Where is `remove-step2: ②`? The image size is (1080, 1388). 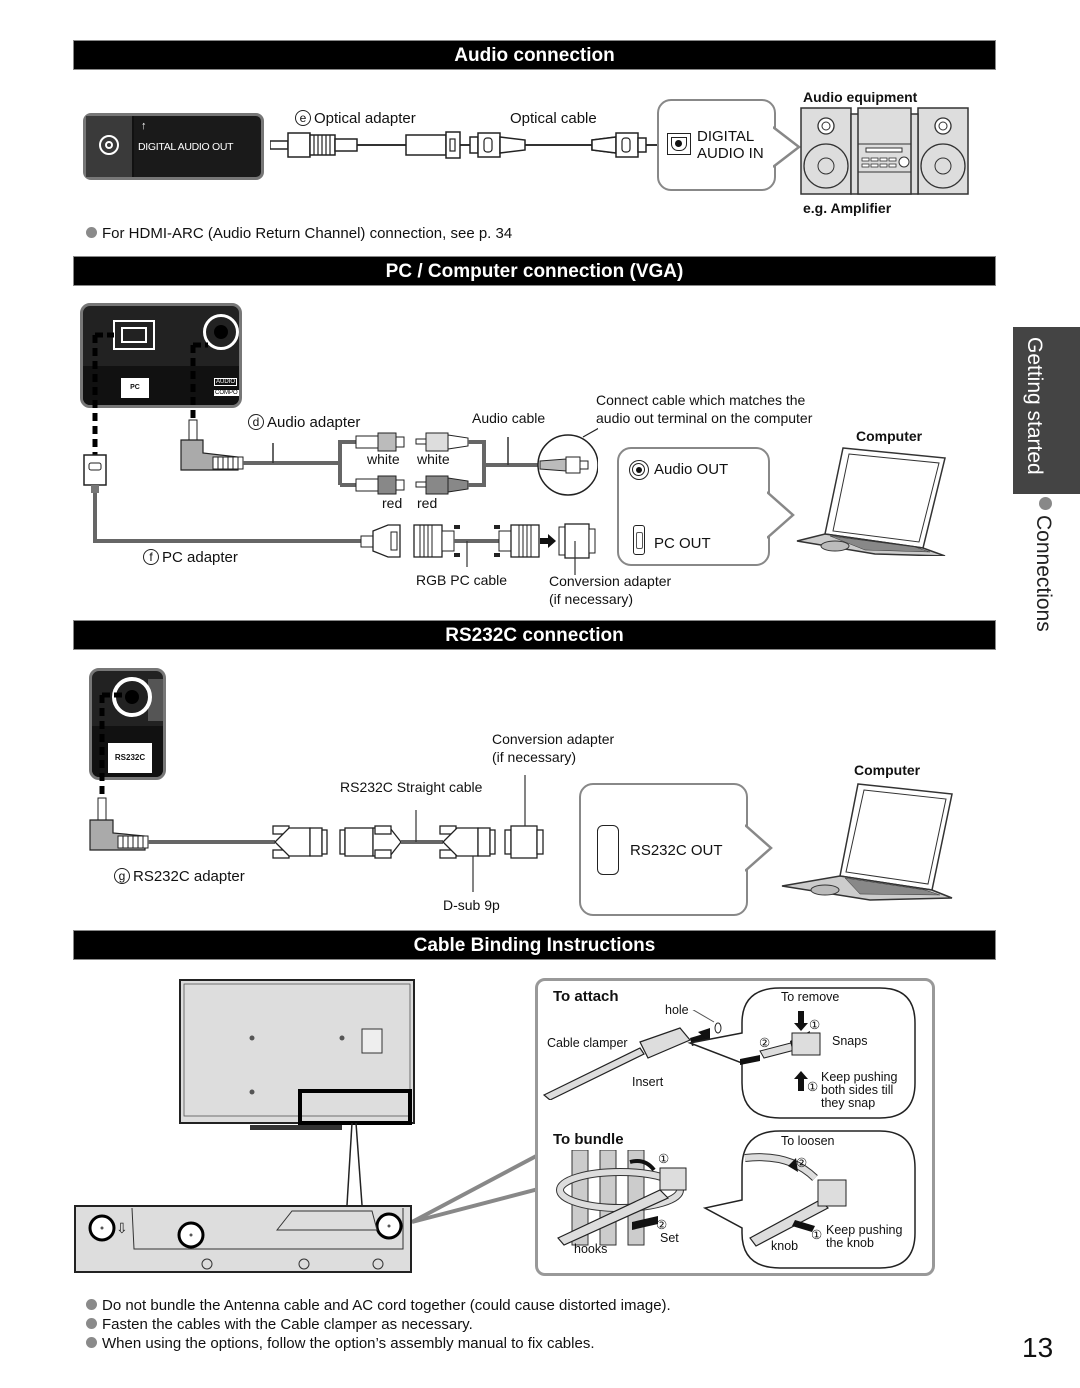
remove-step2: ② is located at coordinates (765, 1043).